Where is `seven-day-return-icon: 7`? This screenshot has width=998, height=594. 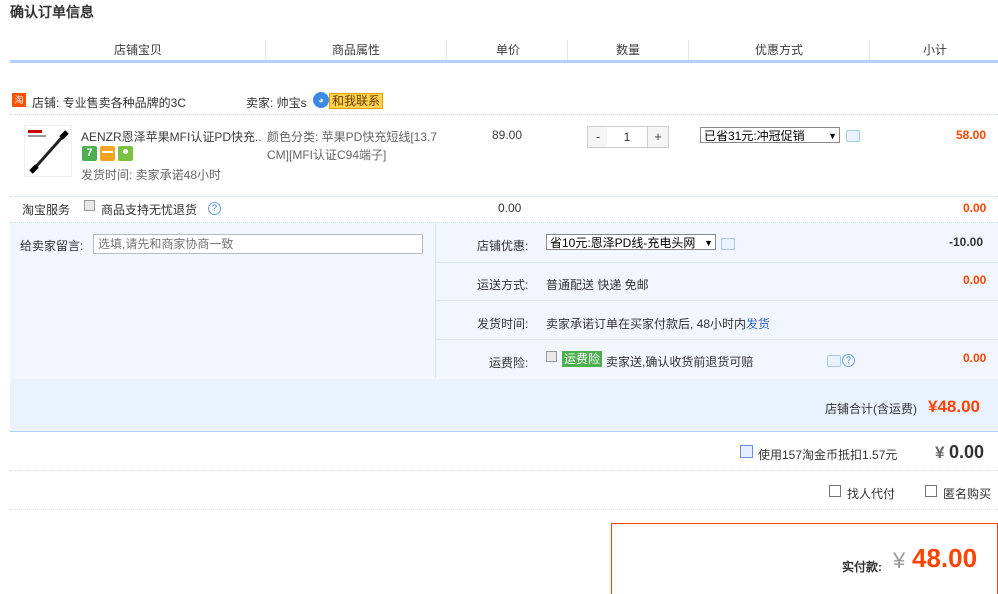
seven-day-return-icon: 7 is located at coordinates (89, 153).